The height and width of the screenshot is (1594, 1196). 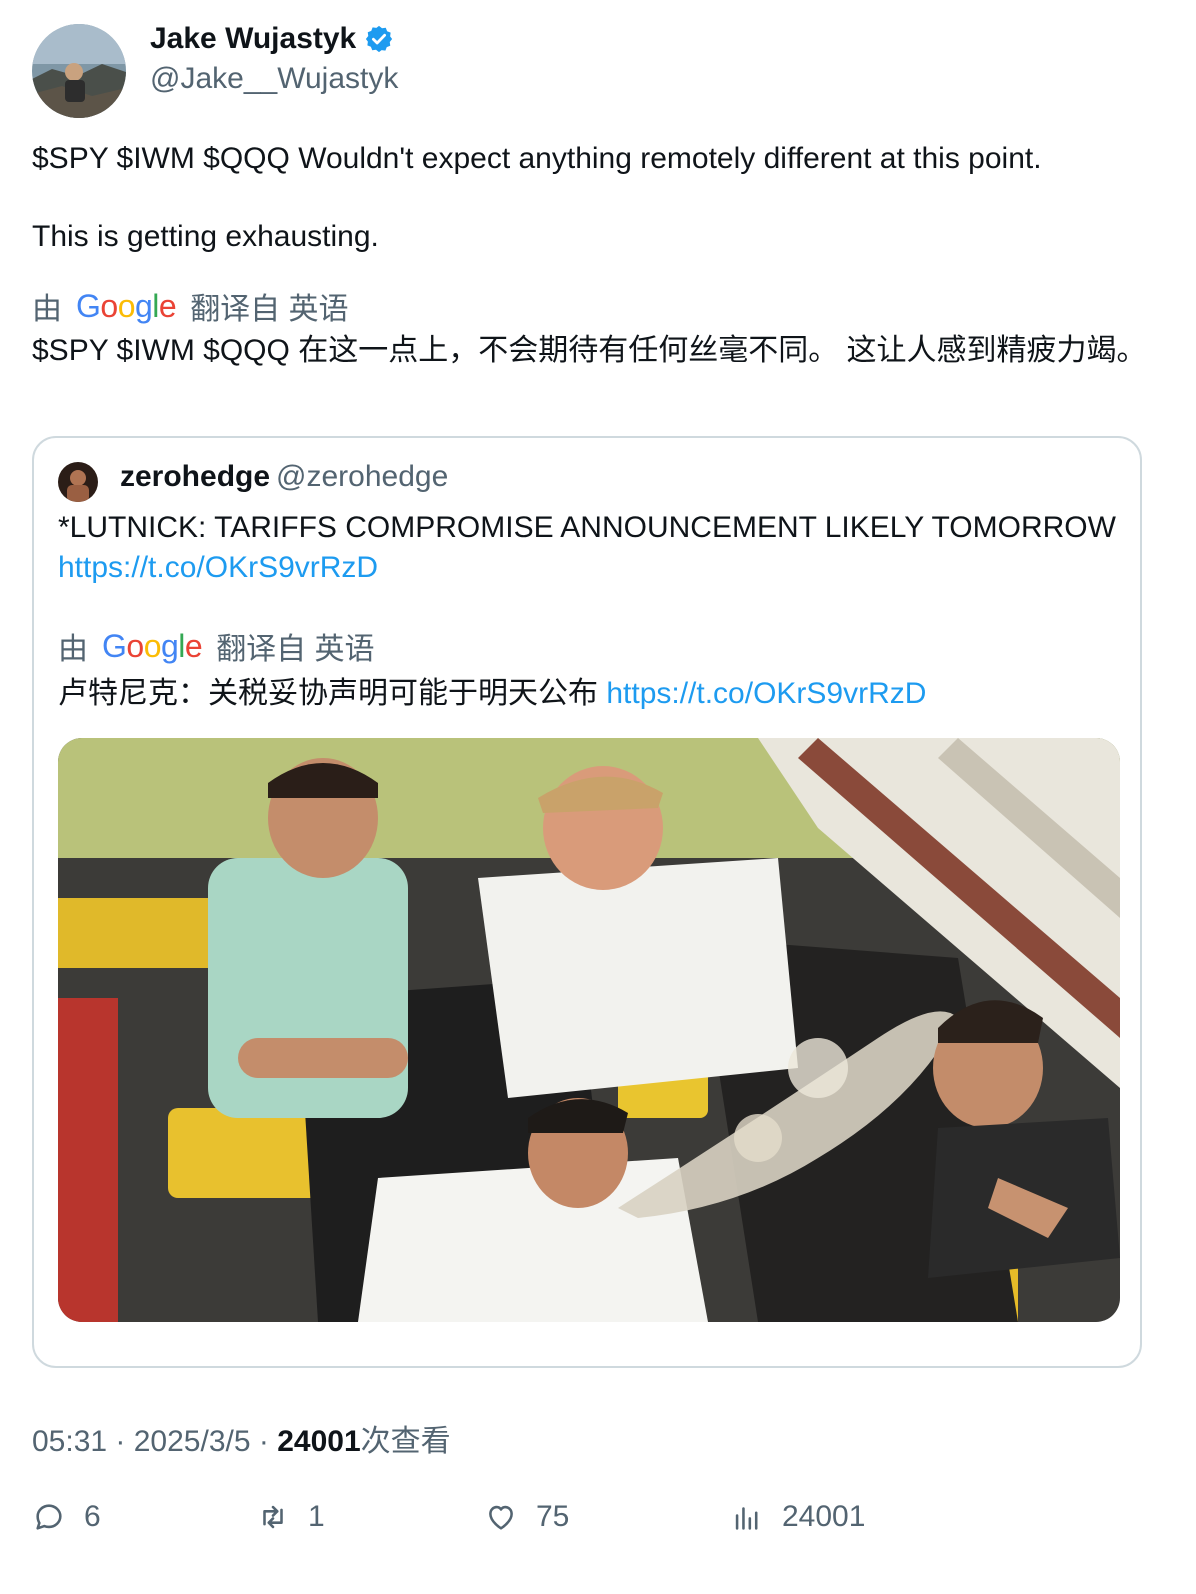 I want to click on tweet-time: 05:31, so click(x=69, y=1441).